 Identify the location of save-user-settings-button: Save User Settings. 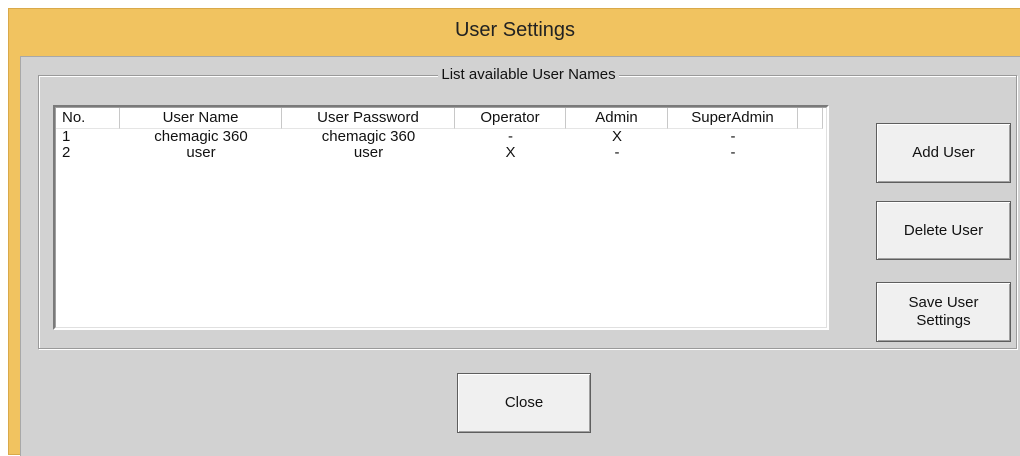
(943, 312).